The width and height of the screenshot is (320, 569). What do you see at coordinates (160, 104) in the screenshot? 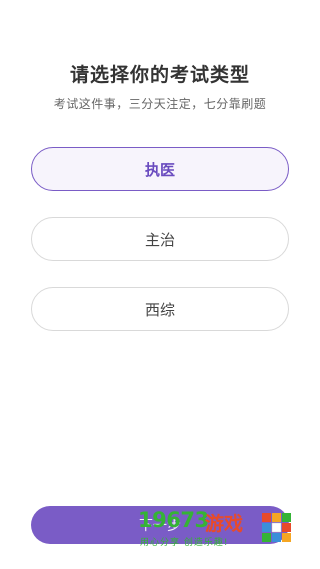
I see `page-subtitle: 考试这件事，三分天注定，七分靠刷题` at bounding box center [160, 104].